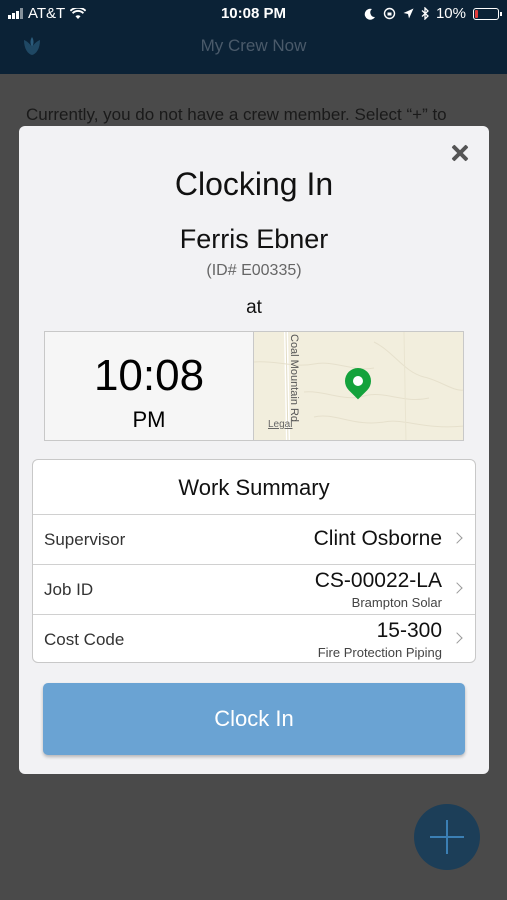  What do you see at coordinates (254, 640) in the screenshot?
I see `summary-row-cost-code: Cost Code 15-300 Fire Protection Piping` at bounding box center [254, 640].